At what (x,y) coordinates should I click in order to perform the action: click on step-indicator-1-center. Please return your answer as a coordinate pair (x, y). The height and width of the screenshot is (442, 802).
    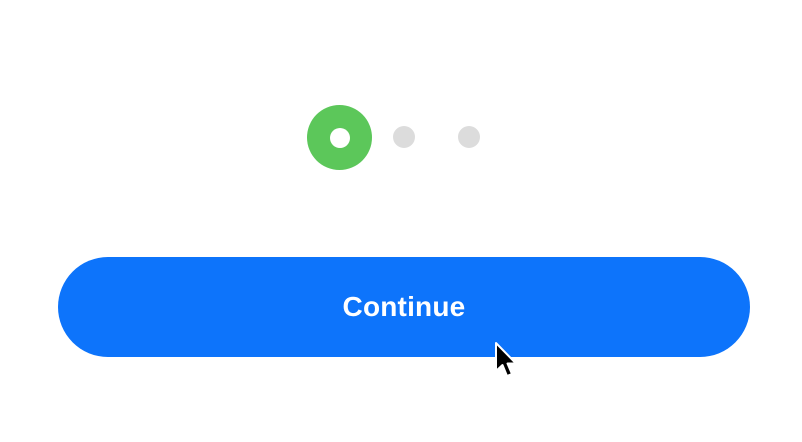
    Looking at the image, I should click on (339, 137).